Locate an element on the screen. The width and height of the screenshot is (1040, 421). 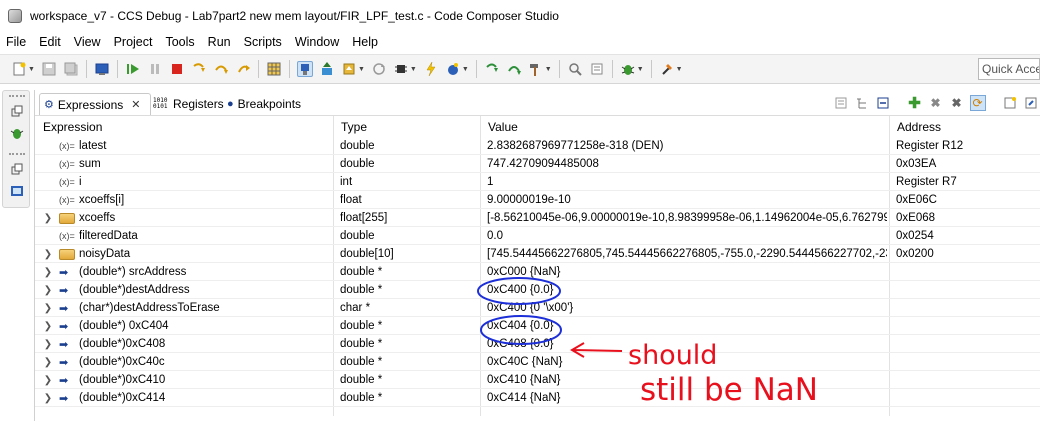
save-all-icon is located at coordinates (71, 69).